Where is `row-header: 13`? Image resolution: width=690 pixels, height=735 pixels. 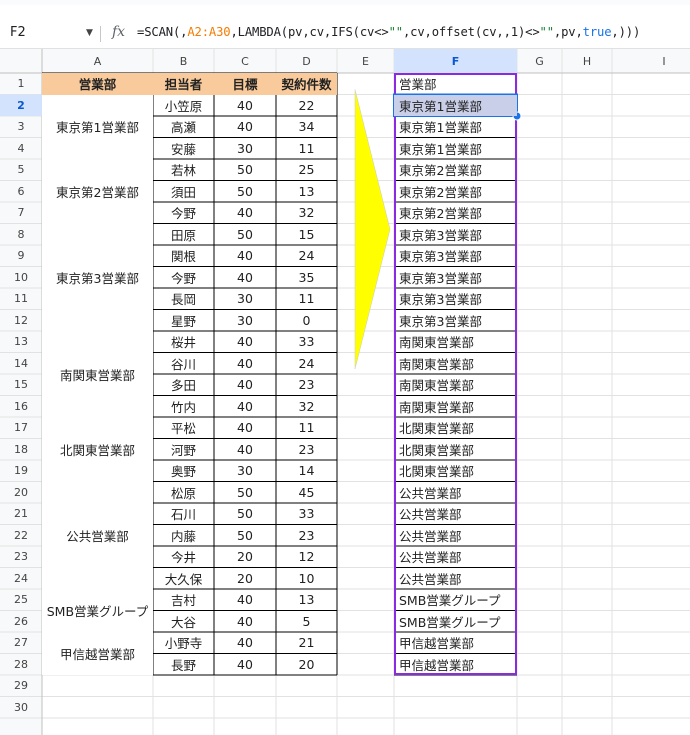 row-header: 13 is located at coordinates (21, 342).